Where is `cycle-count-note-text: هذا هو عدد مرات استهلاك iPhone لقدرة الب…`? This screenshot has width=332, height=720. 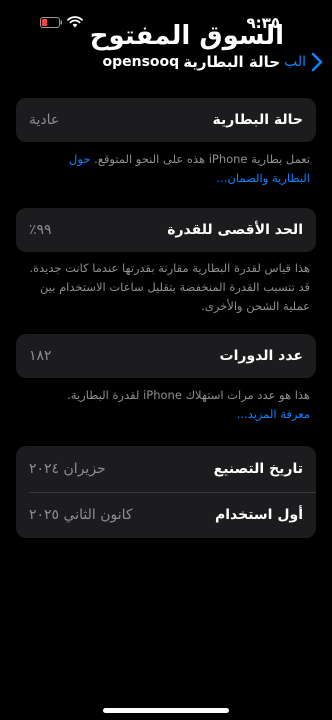
cycle-count-note-text: هذا هو عدد مرات استهلاك iPhone لقدرة الب… is located at coordinates (188, 395).